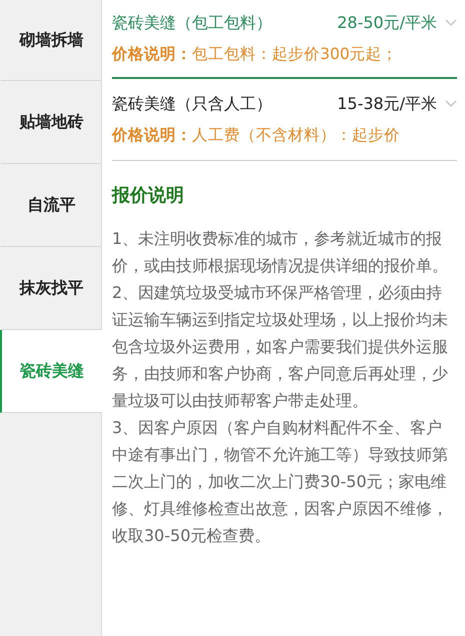 This screenshot has width=465, height=636. Describe the element at coordinates (255, 54) in the screenshot. I see `price-note: 价格说明：包工包料：起步价300元起；` at that location.